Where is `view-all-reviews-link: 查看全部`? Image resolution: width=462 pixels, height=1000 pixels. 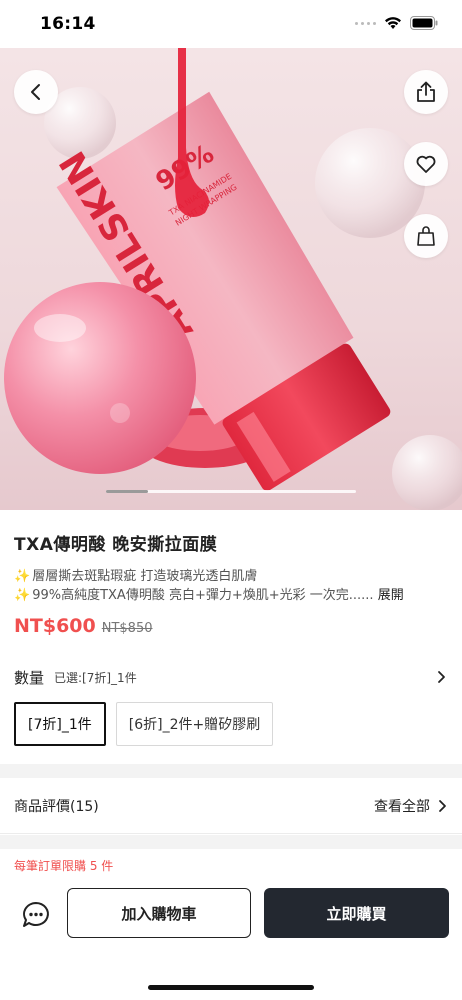 view-all-reviews-link: 查看全部 is located at coordinates (411, 806).